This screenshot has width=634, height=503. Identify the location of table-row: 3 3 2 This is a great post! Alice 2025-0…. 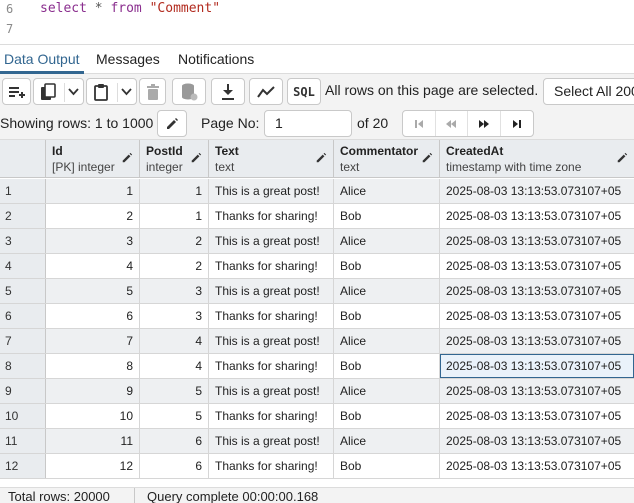
(317, 241).